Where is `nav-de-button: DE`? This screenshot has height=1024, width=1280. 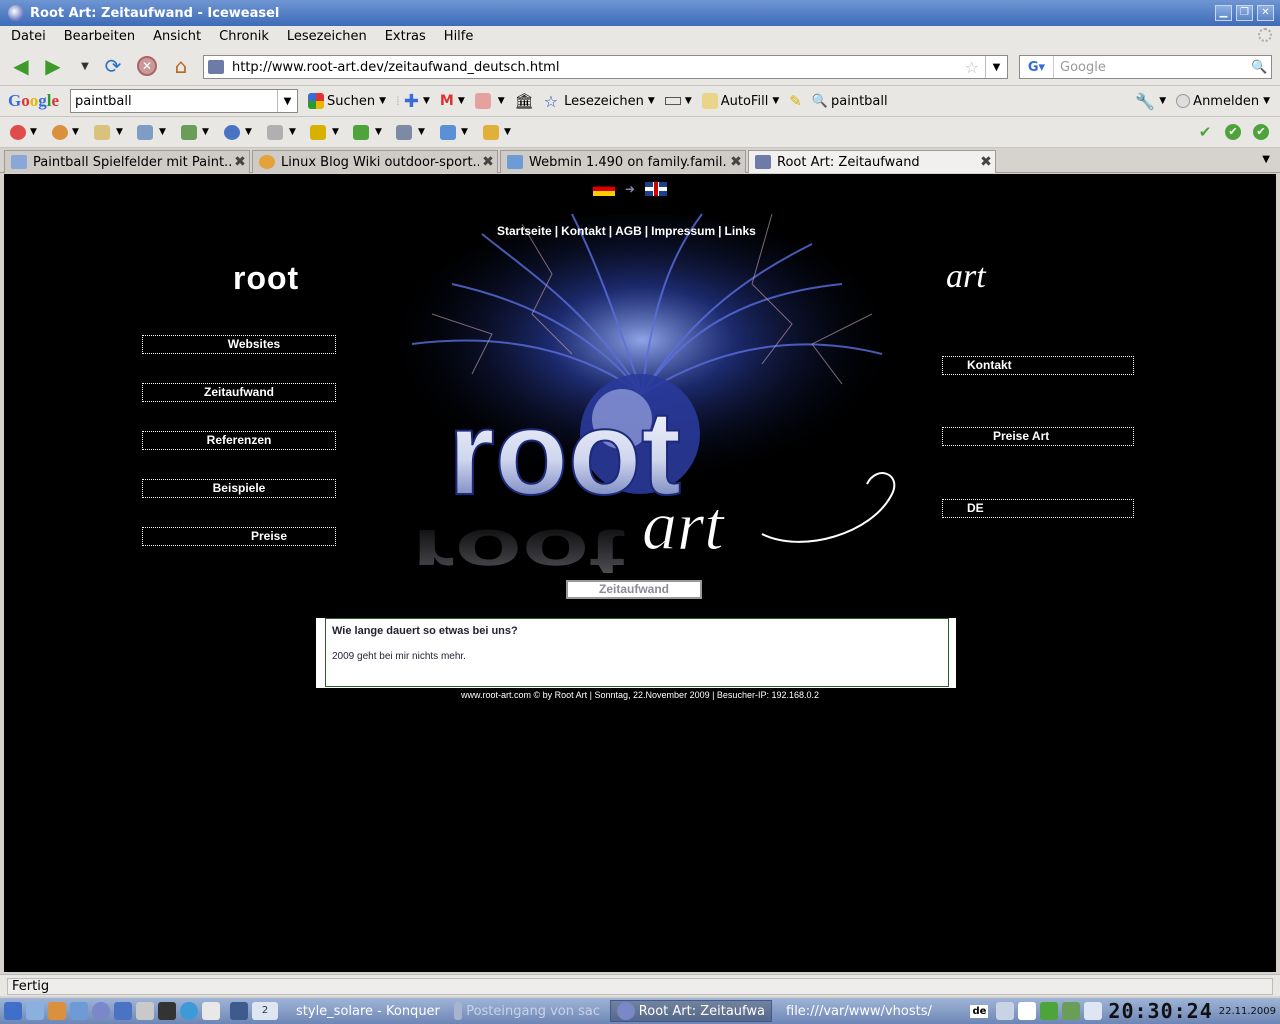
nav-de-button: DE is located at coordinates (1038, 508).